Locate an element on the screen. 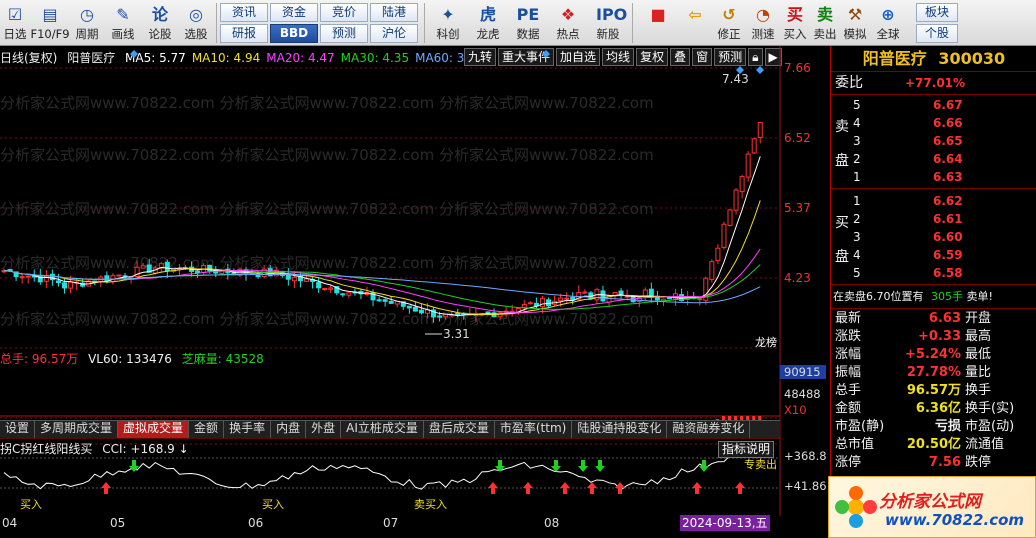  indicator-tab-1: 多周期成交量 is located at coordinates (77, 429).